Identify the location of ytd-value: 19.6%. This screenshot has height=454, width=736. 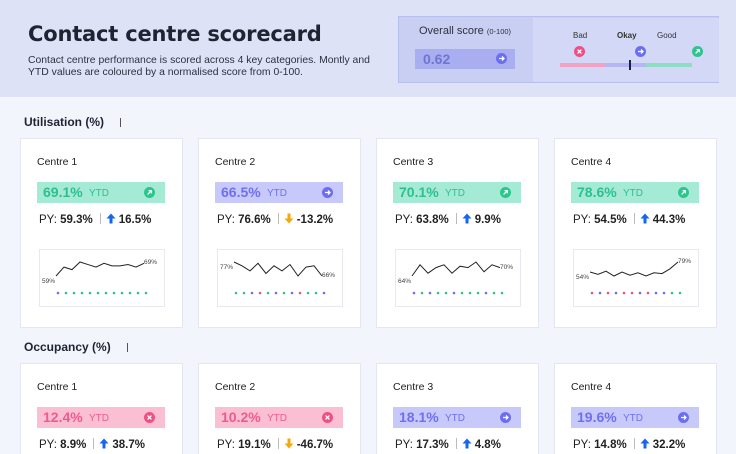
(597, 417).